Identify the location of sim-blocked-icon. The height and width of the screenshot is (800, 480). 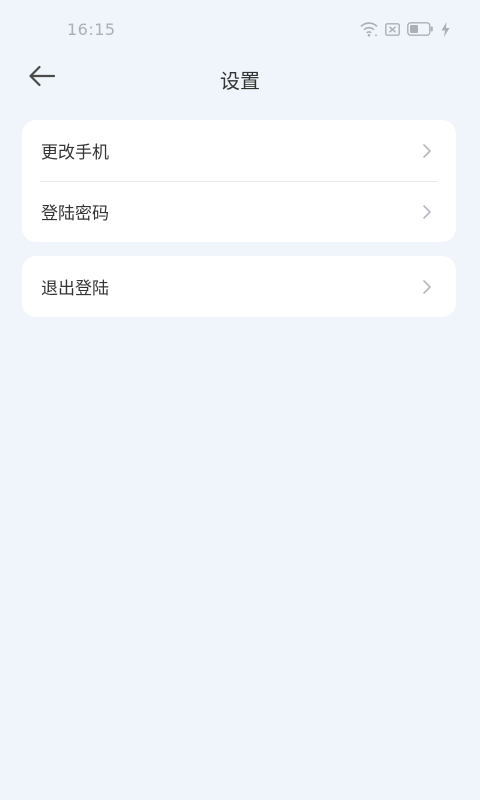
(392, 29).